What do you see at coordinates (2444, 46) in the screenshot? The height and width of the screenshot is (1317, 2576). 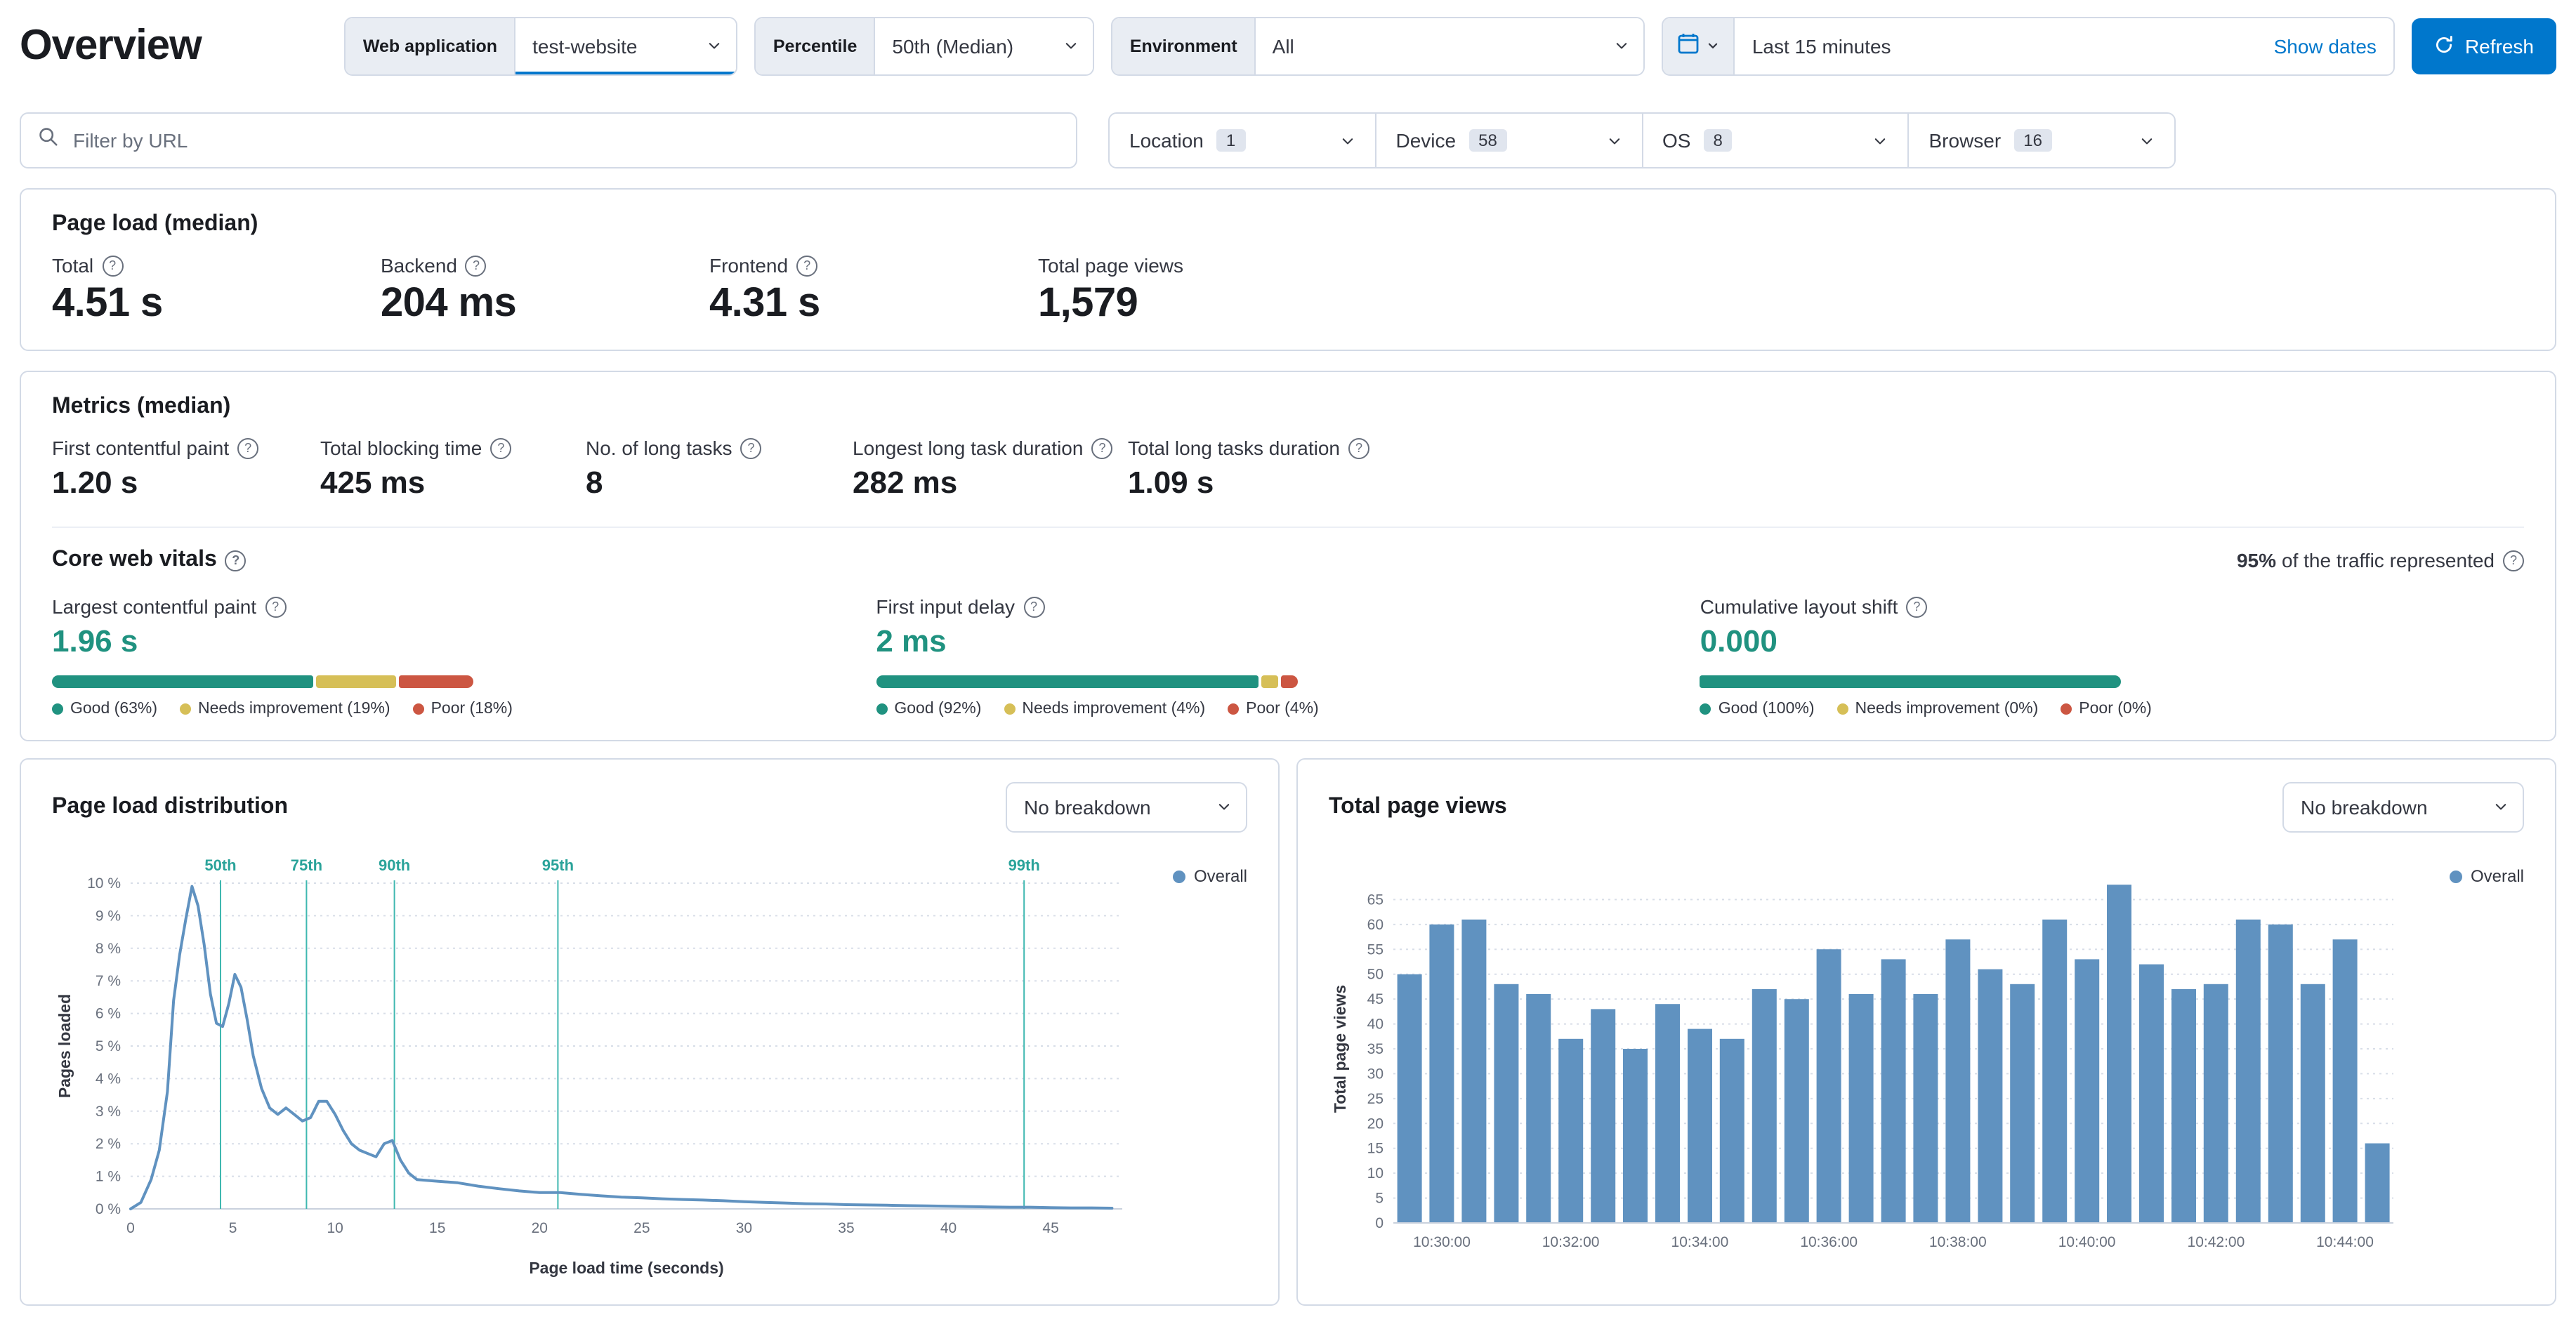 I see `refresh-icon` at bounding box center [2444, 46].